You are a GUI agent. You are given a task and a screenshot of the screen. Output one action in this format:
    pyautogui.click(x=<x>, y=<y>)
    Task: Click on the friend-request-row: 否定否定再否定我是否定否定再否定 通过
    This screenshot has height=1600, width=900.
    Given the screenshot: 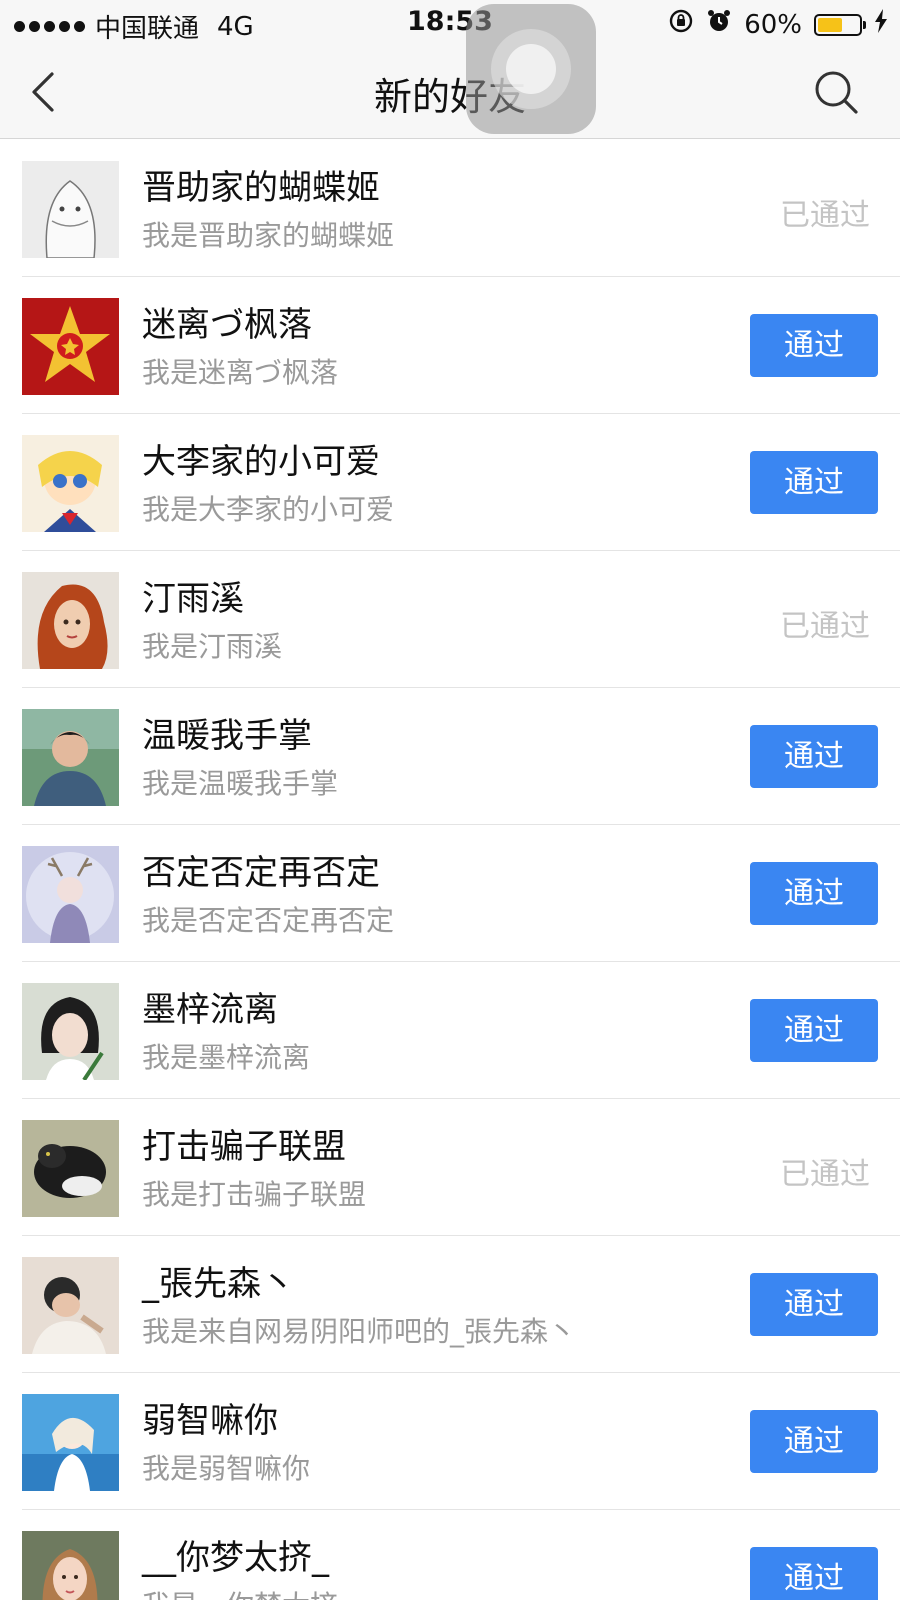 What is the action you would take?
    pyautogui.click(x=461, y=893)
    